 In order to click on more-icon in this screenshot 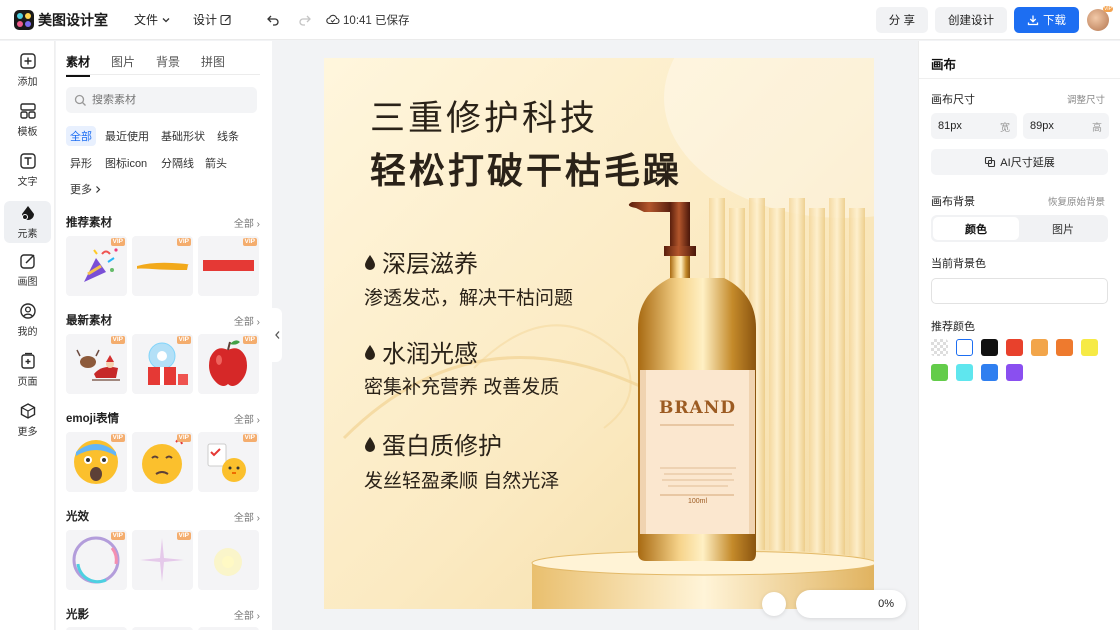, I will do `click(27, 411)`.